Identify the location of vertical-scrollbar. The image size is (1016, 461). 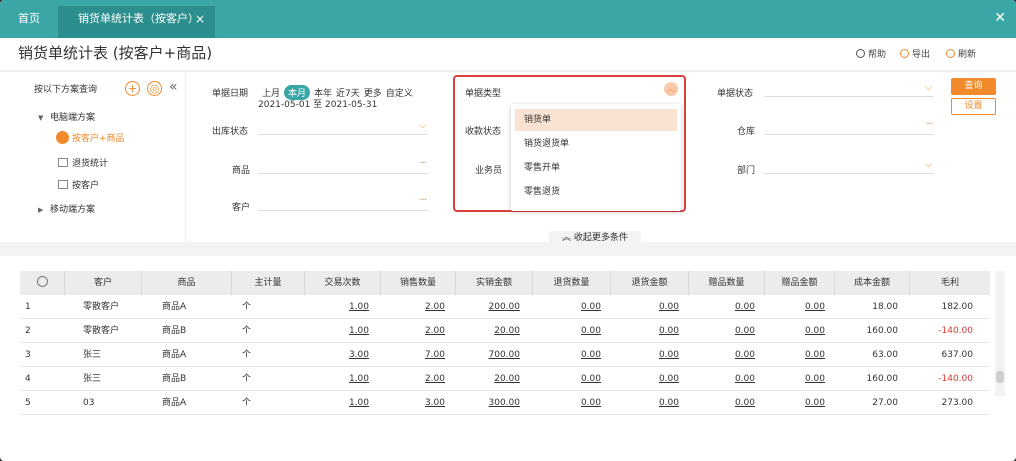
(1000, 333).